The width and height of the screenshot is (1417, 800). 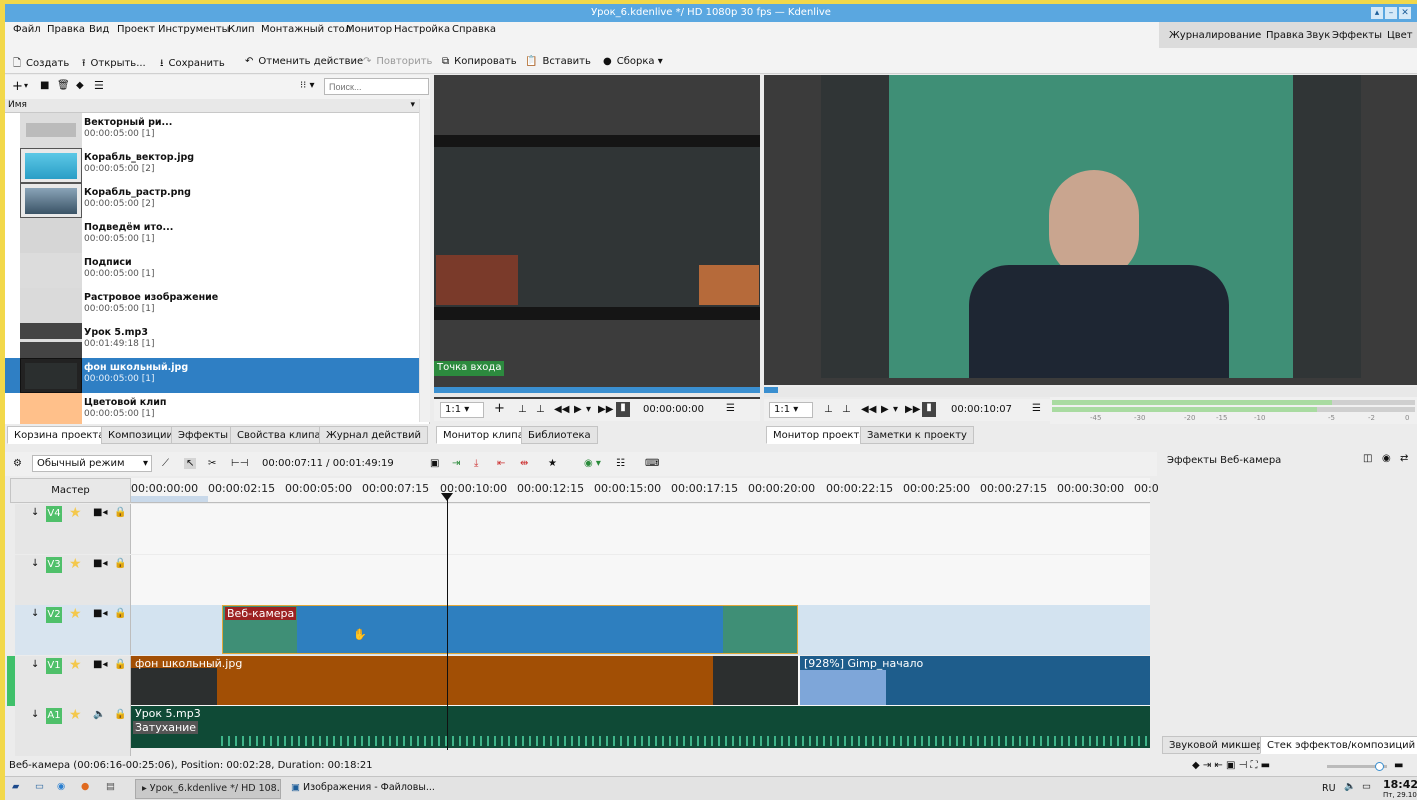 I want to click on copy-button: ⧉ Копировать, so click(x=479, y=61).